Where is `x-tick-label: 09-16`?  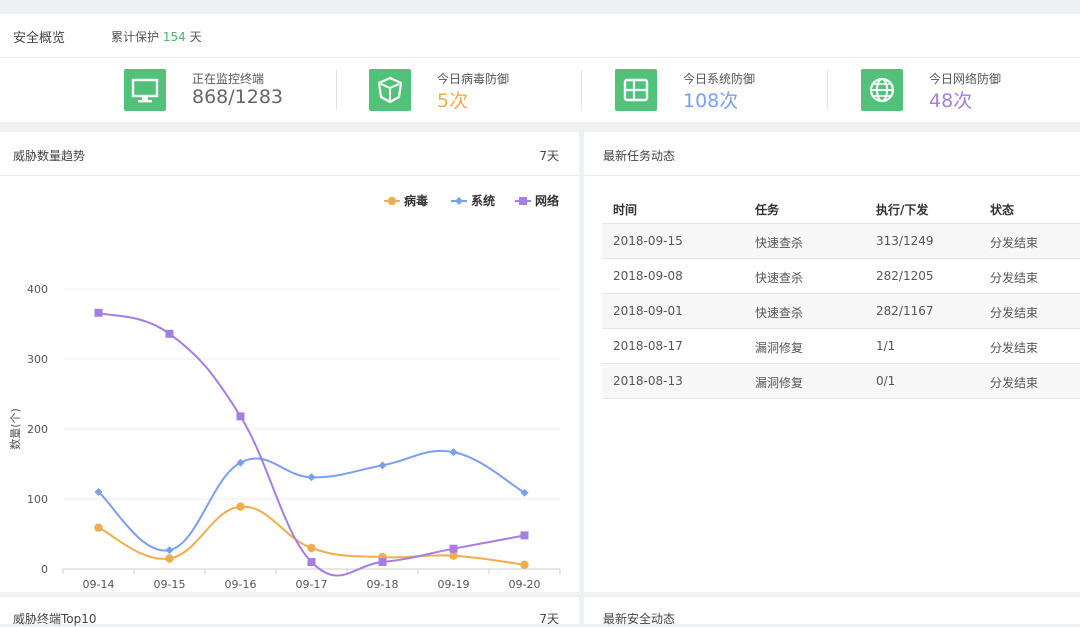 x-tick-label: 09-16 is located at coordinates (241, 584).